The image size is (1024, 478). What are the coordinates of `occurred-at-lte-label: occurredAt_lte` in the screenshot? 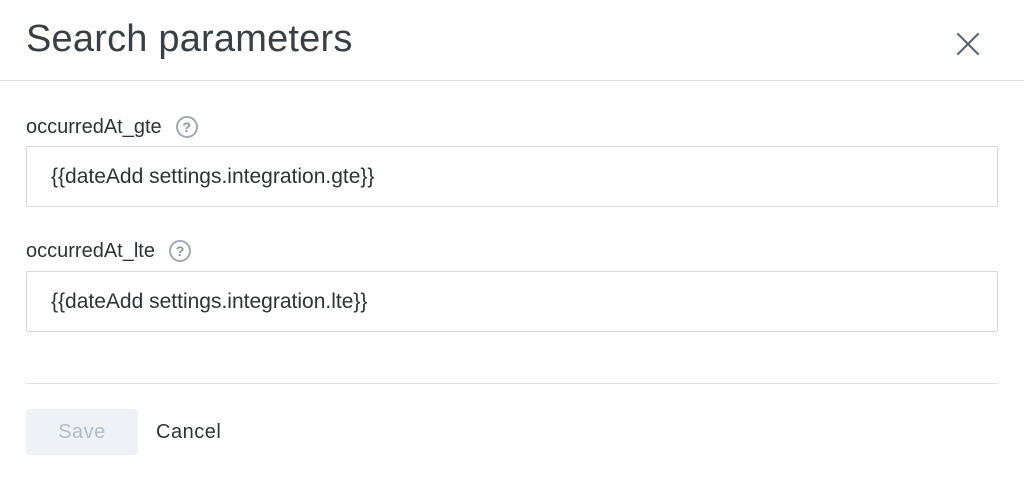 It's located at (90, 251).